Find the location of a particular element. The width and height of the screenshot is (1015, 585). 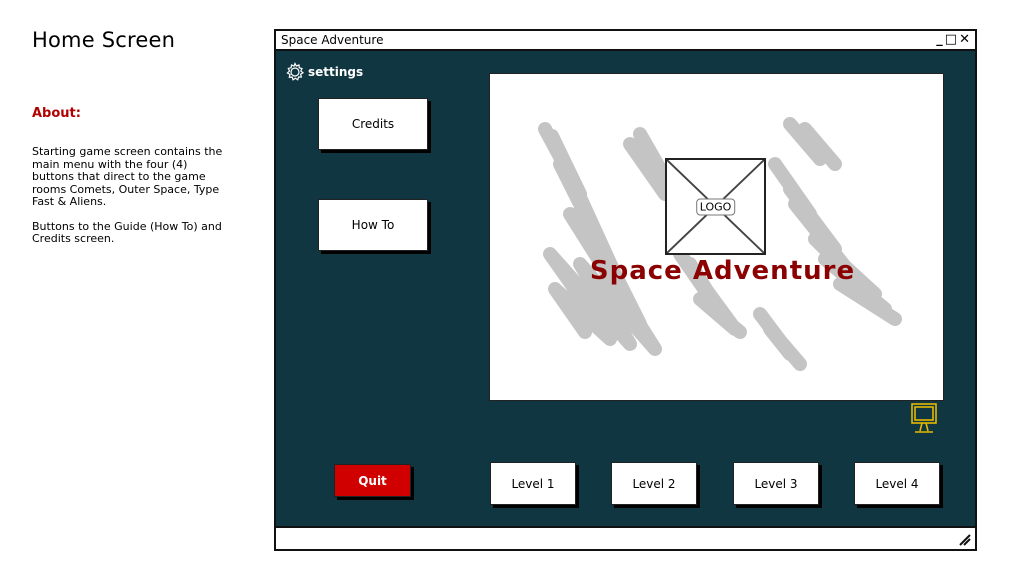

game-title: Space Adventure is located at coordinates (722, 271).